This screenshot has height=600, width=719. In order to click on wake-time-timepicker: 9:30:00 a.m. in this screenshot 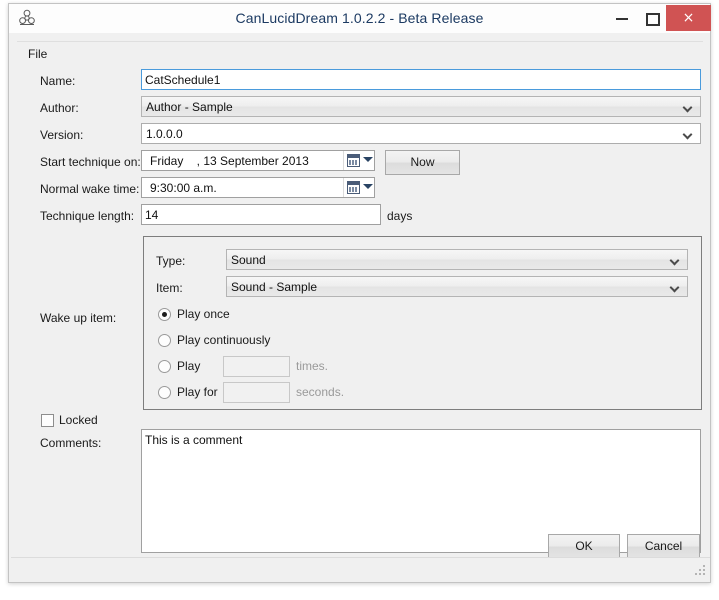, I will do `click(258, 187)`.